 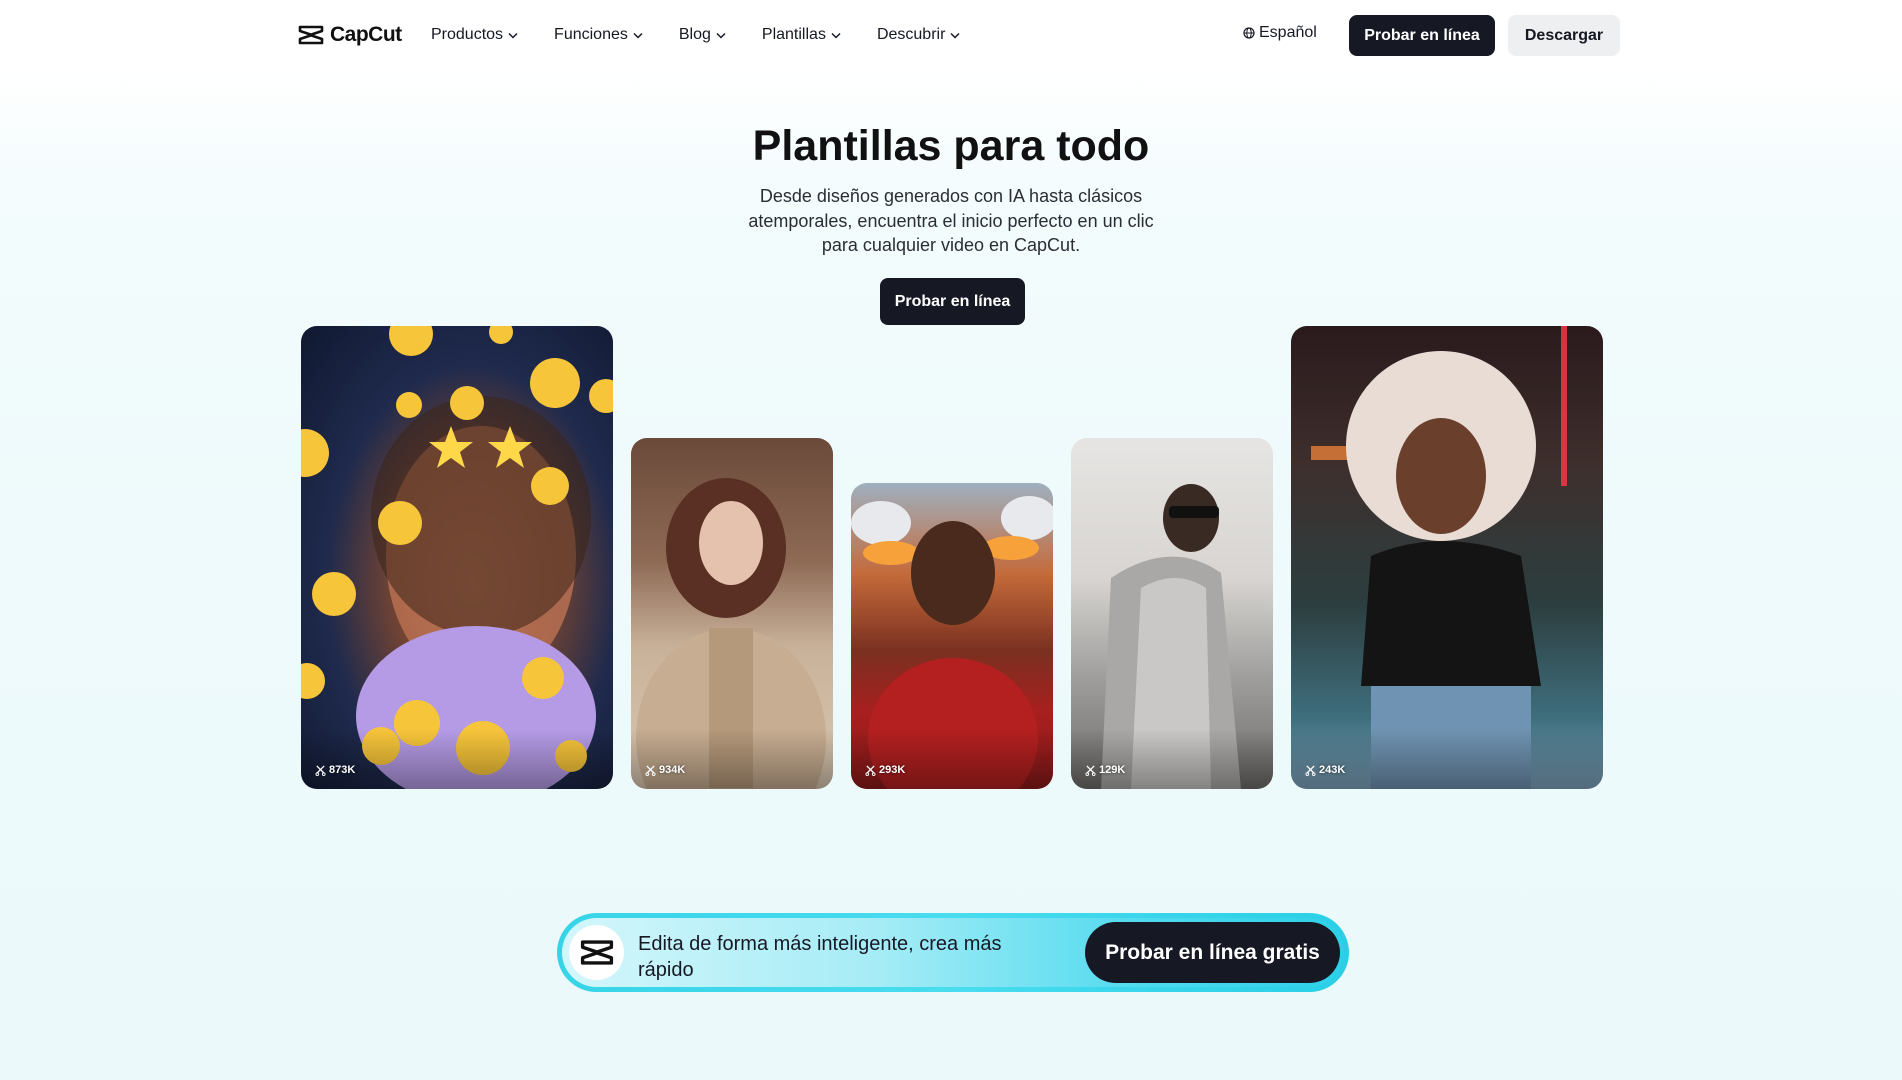 What do you see at coordinates (342, 770) in the screenshot?
I see `usage-count-label: 873K` at bounding box center [342, 770].